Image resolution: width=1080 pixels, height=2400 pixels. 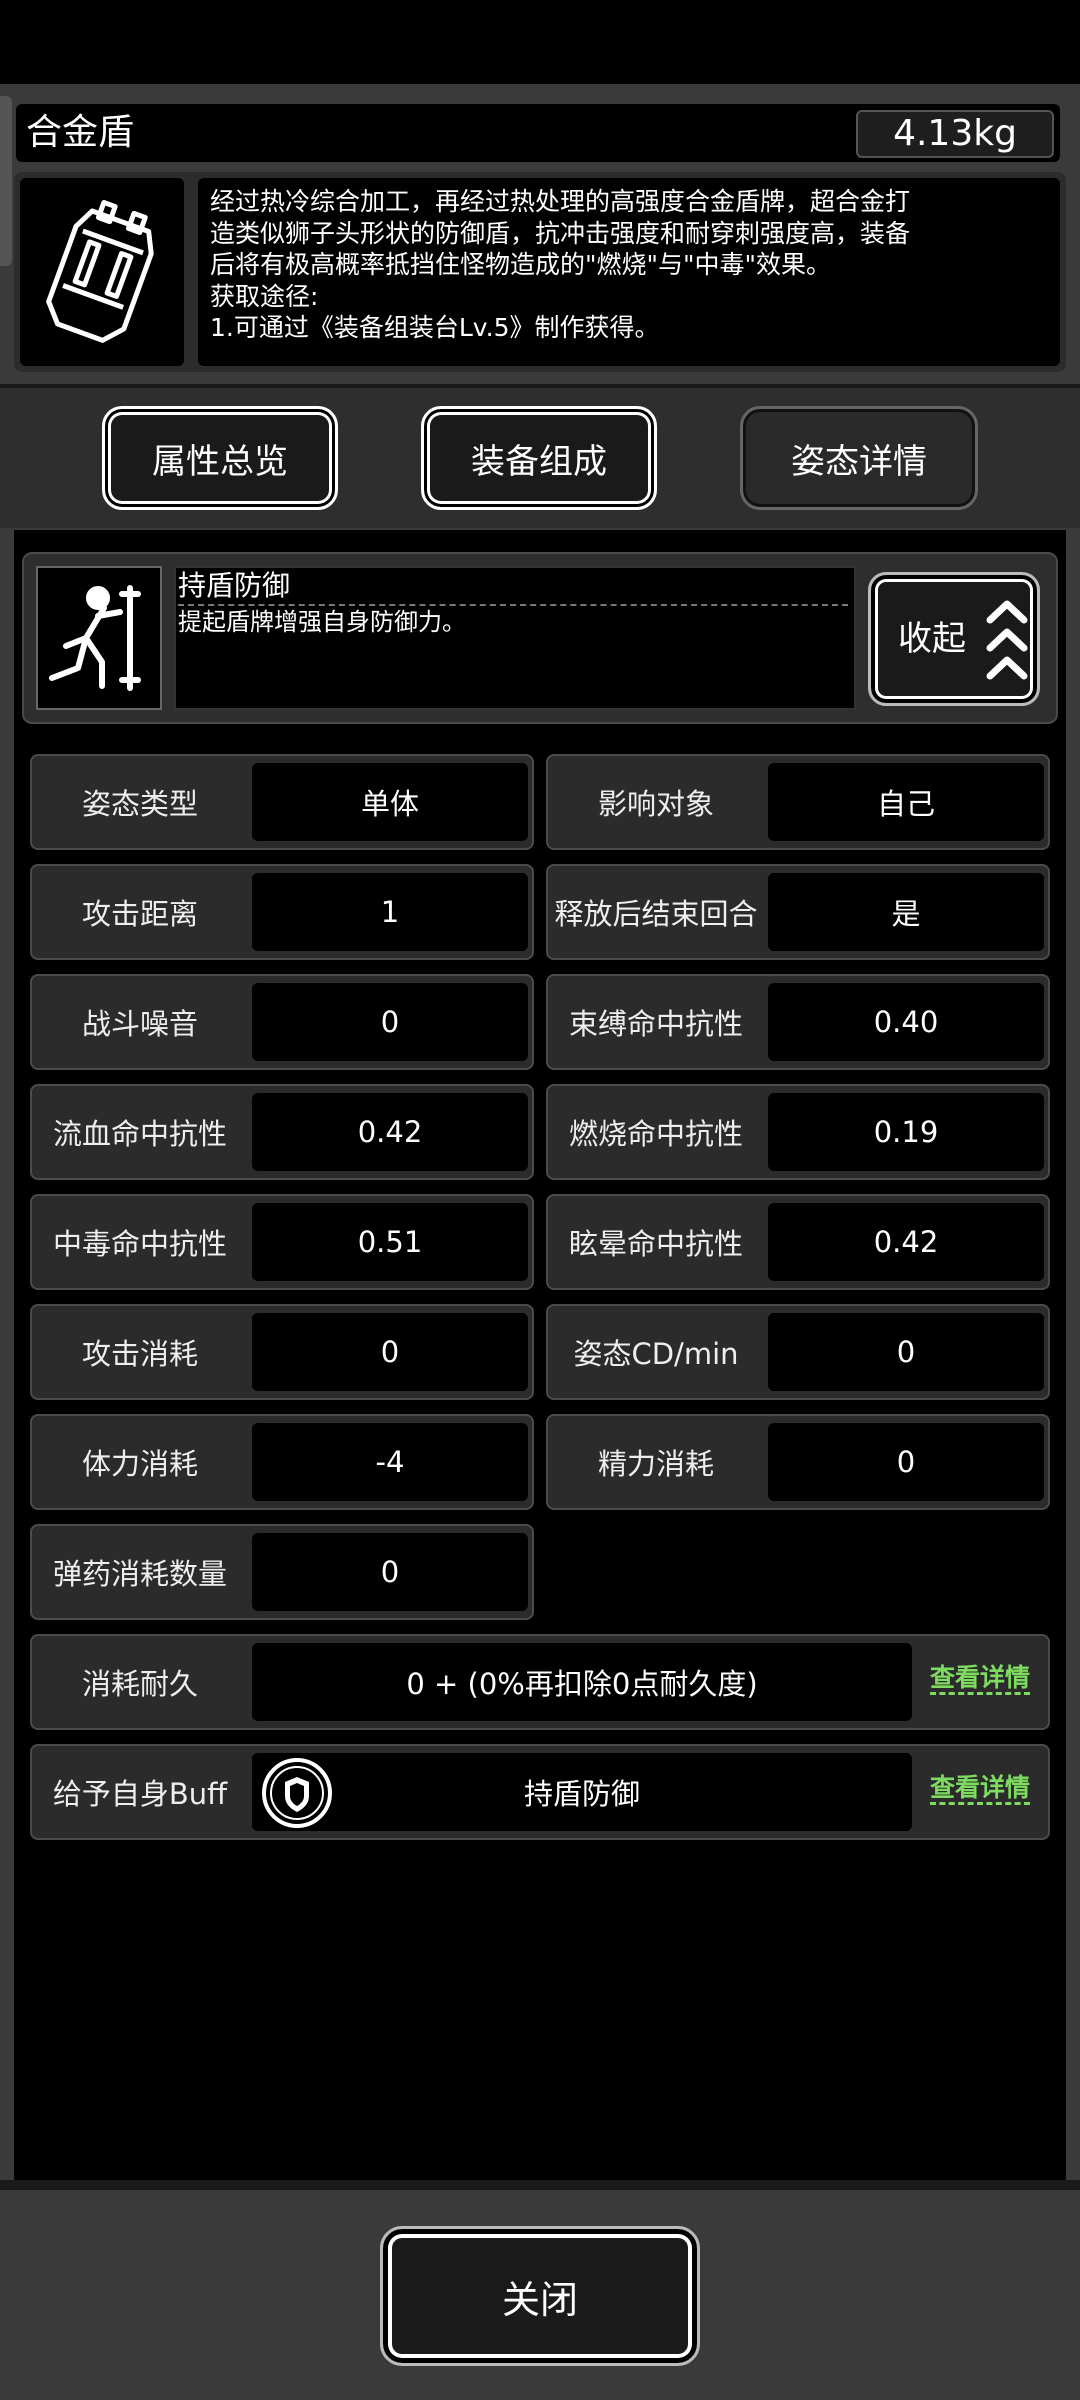 I want to click on stance-description: 提起盾牌增强自身防御力。, so click(x=322, y=622).